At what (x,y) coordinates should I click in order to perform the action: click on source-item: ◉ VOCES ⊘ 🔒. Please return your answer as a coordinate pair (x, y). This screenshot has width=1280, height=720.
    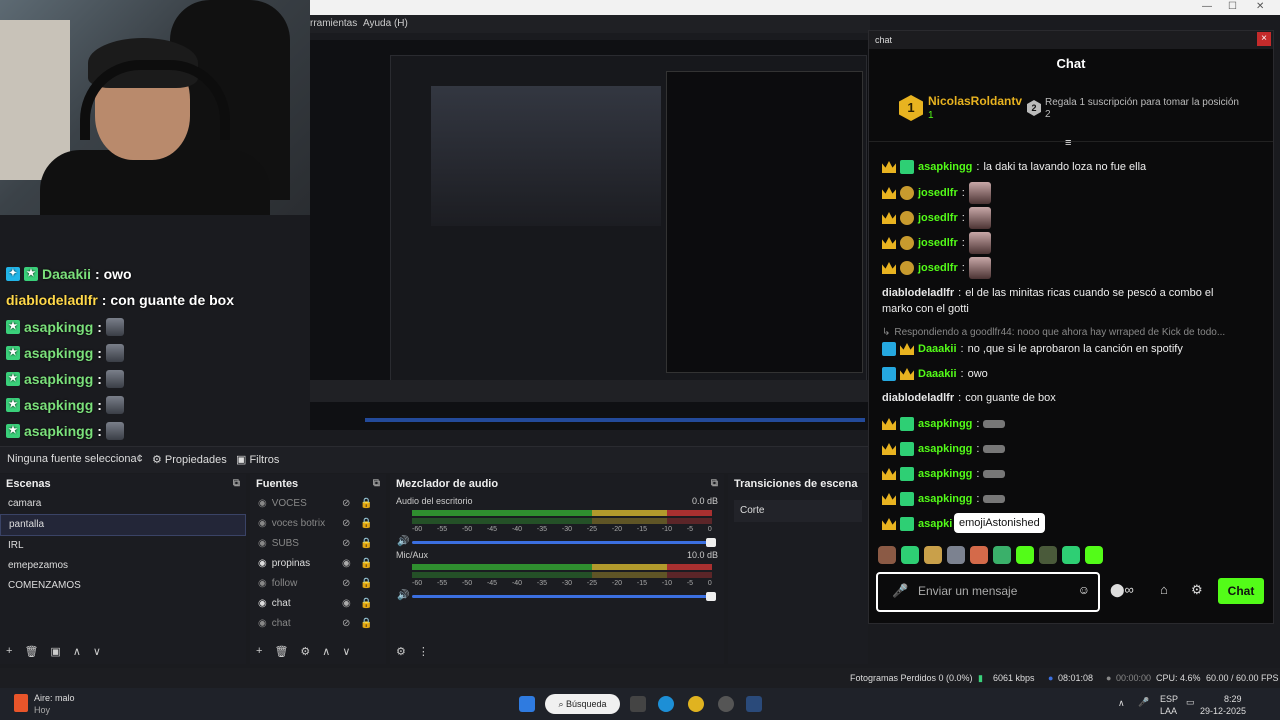
    Looking at the image, I should click on (318, 504).